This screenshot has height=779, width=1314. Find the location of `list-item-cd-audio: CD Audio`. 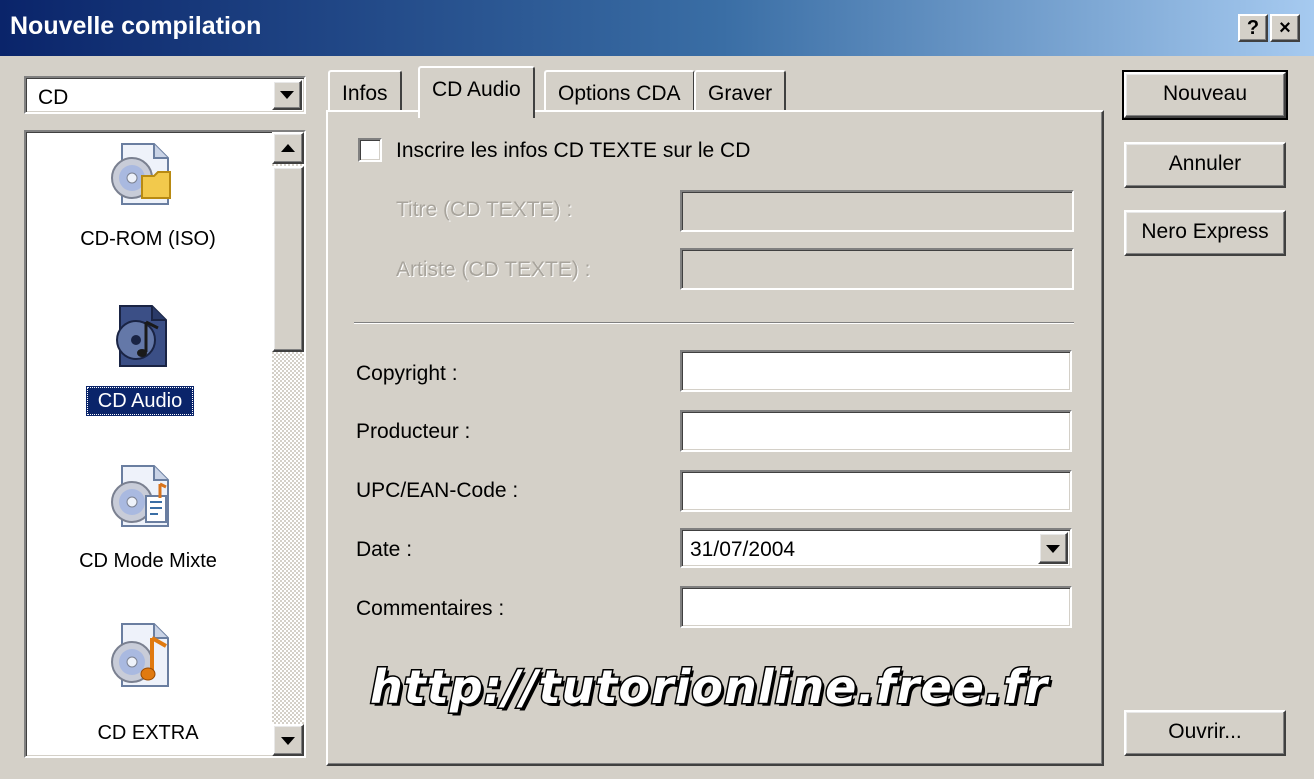

list-item-cd-audio: CD Audio is located at coordinates (148, 357).